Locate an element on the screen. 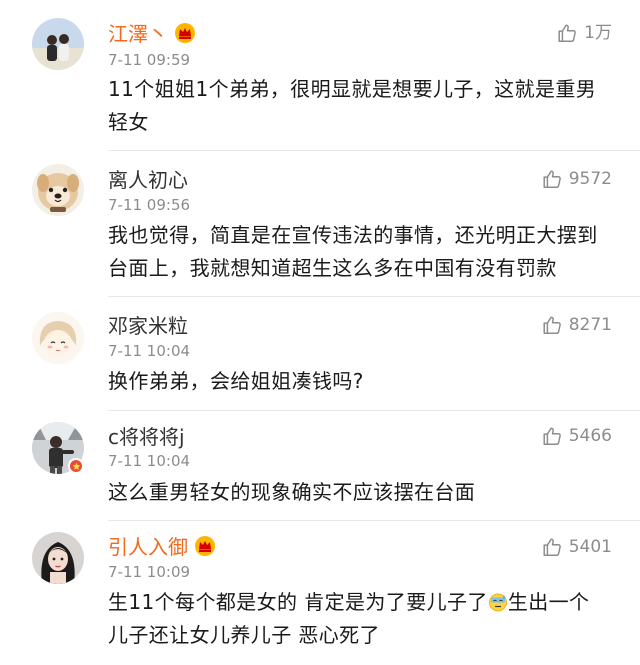 The width and height of the screenshot is (640, 665). like-count: 5466 is located at coordinates (590, 436).